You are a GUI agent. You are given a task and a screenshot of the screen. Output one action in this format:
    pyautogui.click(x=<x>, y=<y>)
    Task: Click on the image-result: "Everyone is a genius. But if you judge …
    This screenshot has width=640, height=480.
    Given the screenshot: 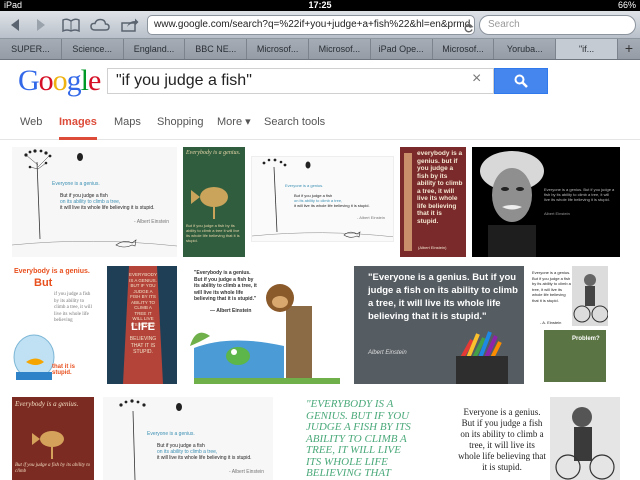 What is the action you would take?
    pyautogui.click(x=439, y=325)
    